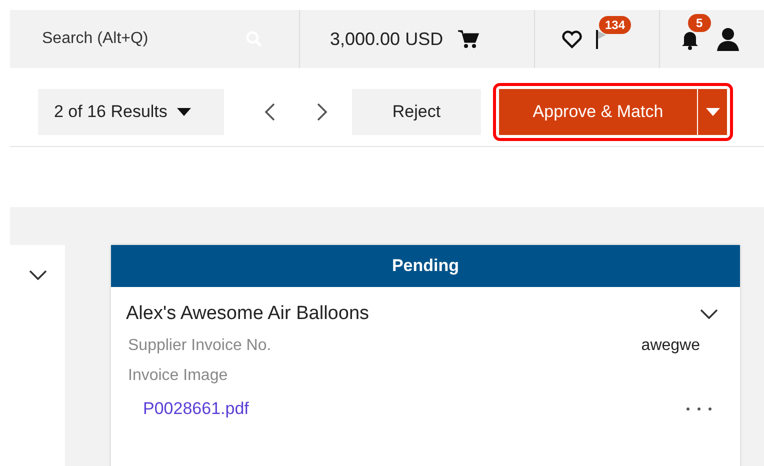 The image size is (764, 466). Describe the element at coordinates (131, 112) in the screenshot. I see `results-dropdown: 2 of 16 Results` at that location.